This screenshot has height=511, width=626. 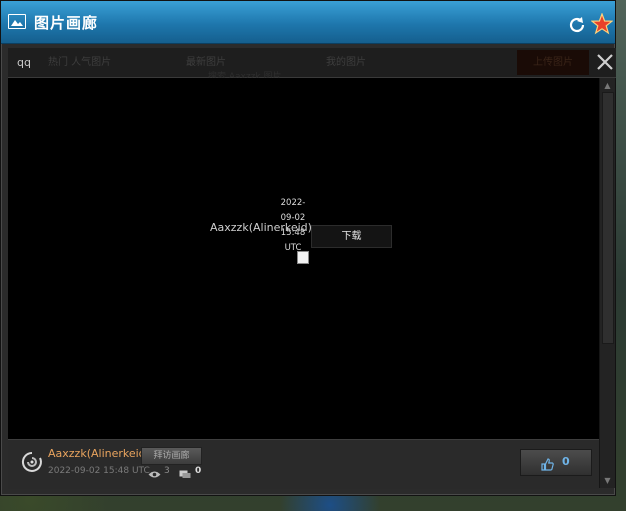 What do you see at coordinates (24, 62) in the screenshot?
I see `tab-qq: qq` at bounding box center [24, 62].